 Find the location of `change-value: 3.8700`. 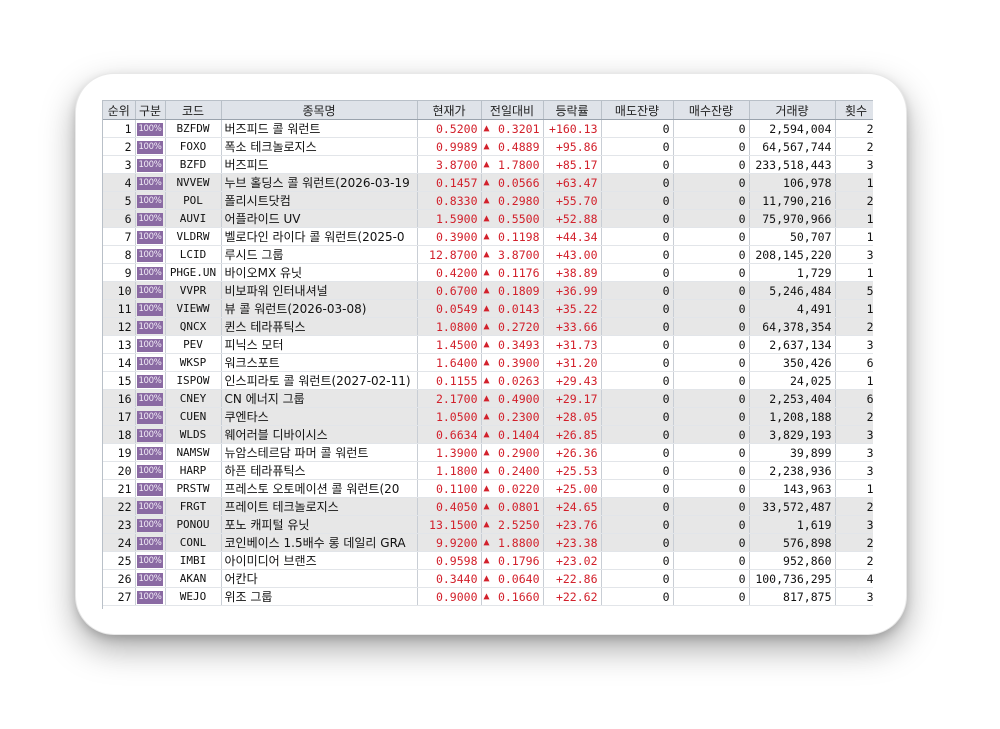

change-value: 3.8700 is located at coordinates (518, 254).